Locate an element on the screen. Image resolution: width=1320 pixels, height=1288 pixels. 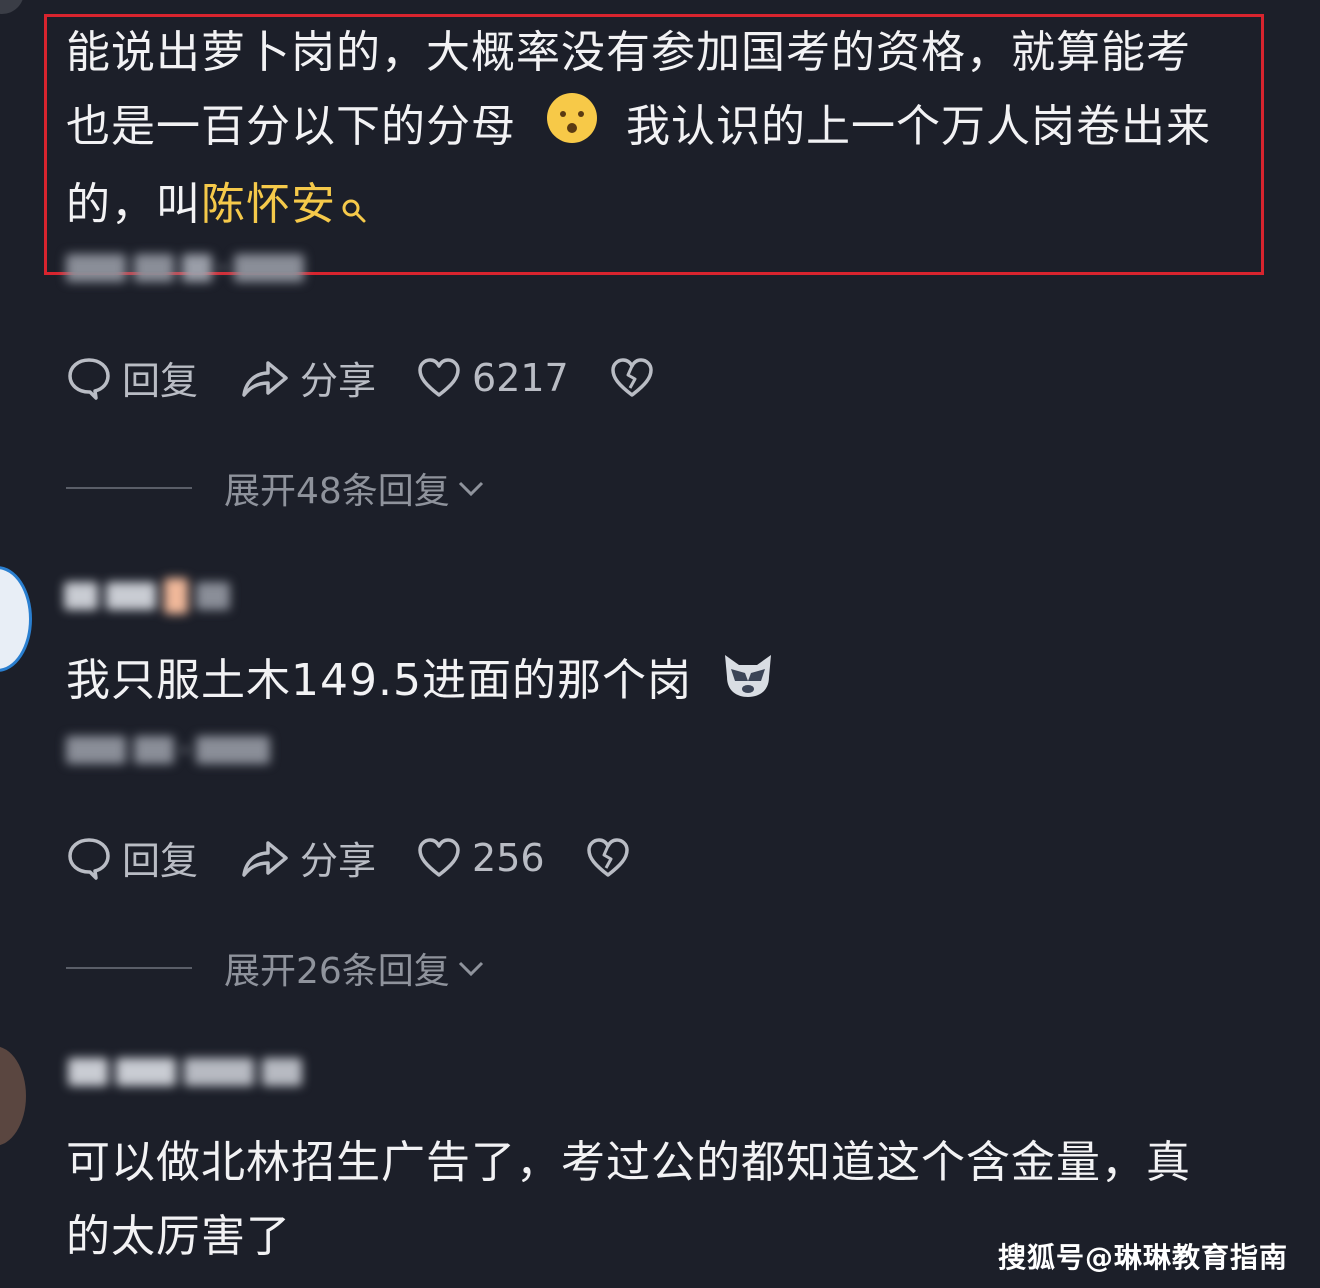
expand-label: 展开48条回复 is located at coordinates (337, 491).